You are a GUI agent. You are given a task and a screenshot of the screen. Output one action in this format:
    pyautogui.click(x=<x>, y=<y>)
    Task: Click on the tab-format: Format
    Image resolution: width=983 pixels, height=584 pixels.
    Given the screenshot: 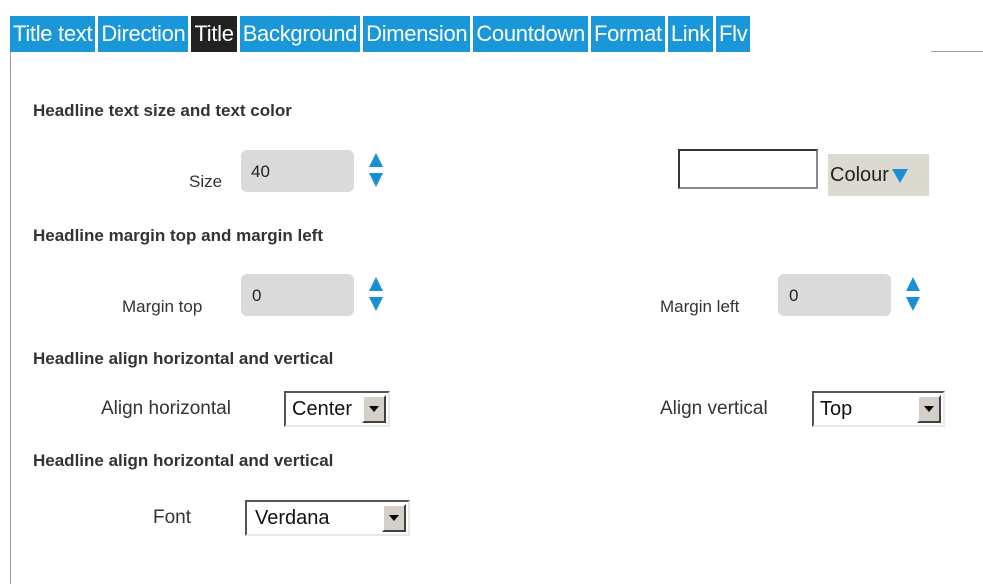 What is the action you would take?
    pyautogui.click(x=627, y=34)
    